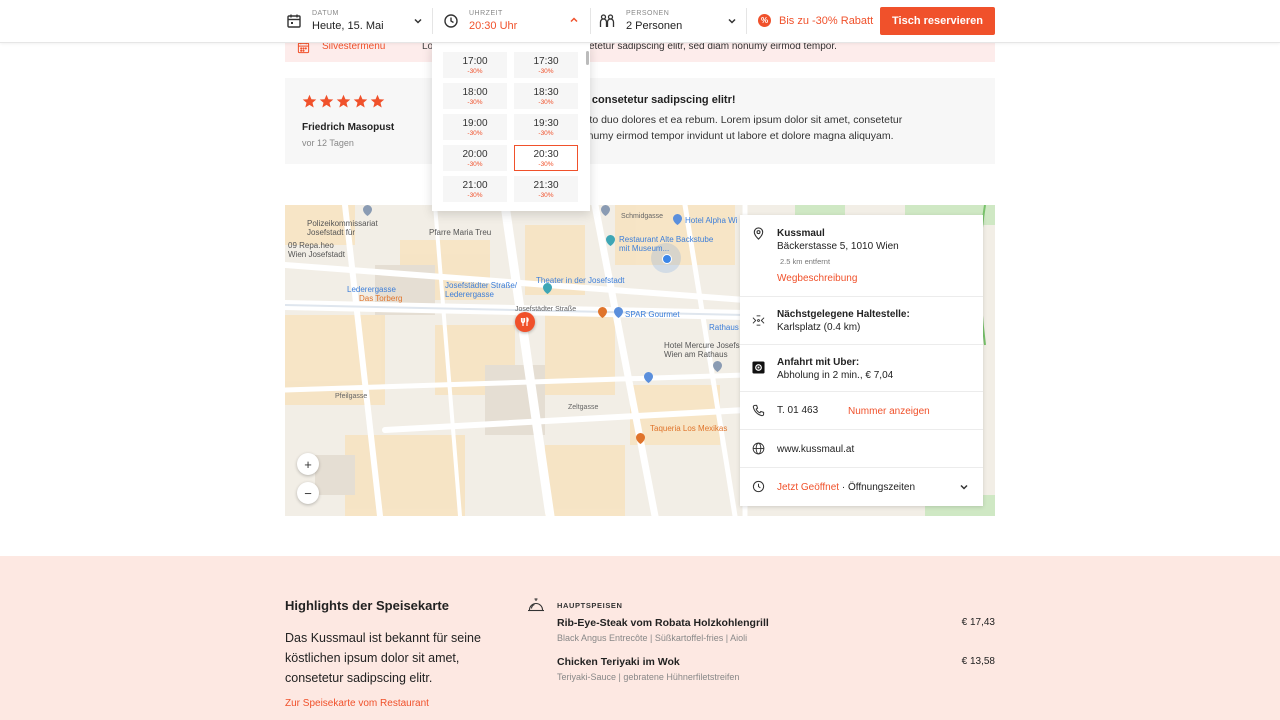 Image resolution: width=1280 pixels, height=720 pixels. Describe the element at coordinates (590, 605) in the screenshot. I see `menu-category: HAUPTSPEISEN` at that location.